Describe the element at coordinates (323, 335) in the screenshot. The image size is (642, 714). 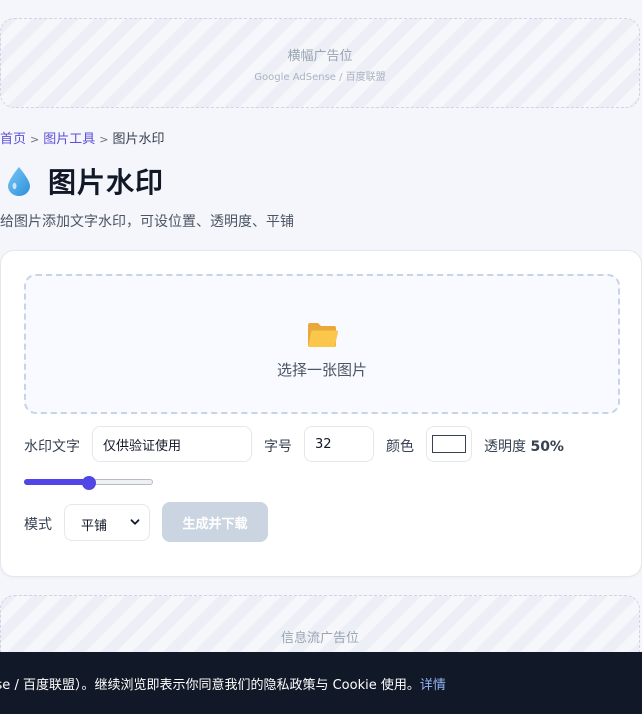
I see `folder-icon` at that location.